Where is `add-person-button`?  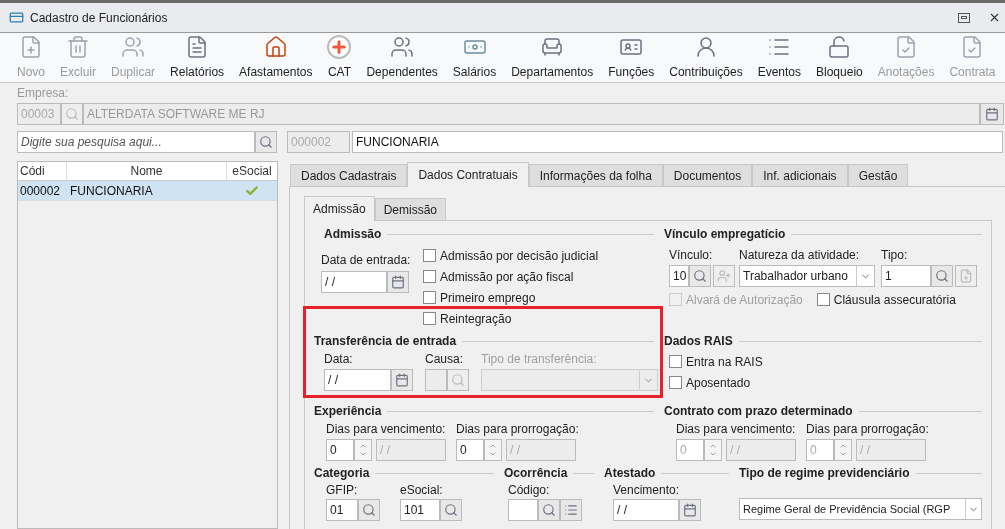
add-person-button is located at coordinates (724, 276).